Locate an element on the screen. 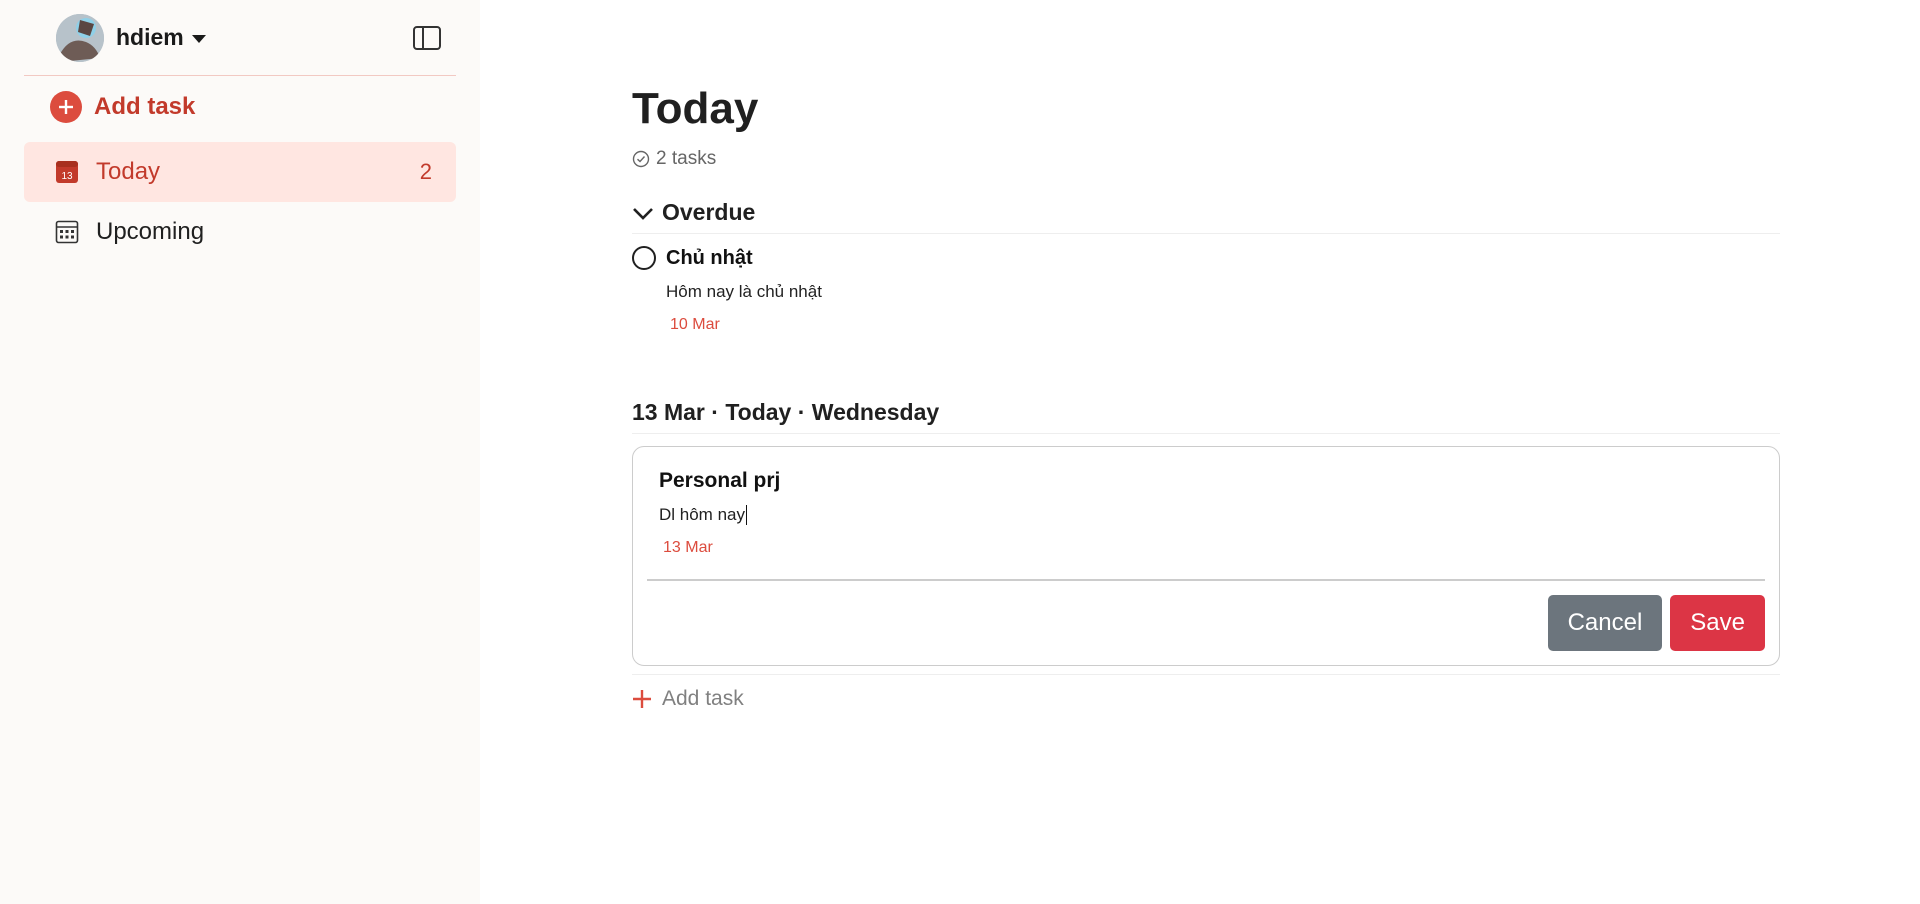 The image size is (1920, 904). task-description: Hôm nay là chủ nhật is located at coordinates (744, 291).